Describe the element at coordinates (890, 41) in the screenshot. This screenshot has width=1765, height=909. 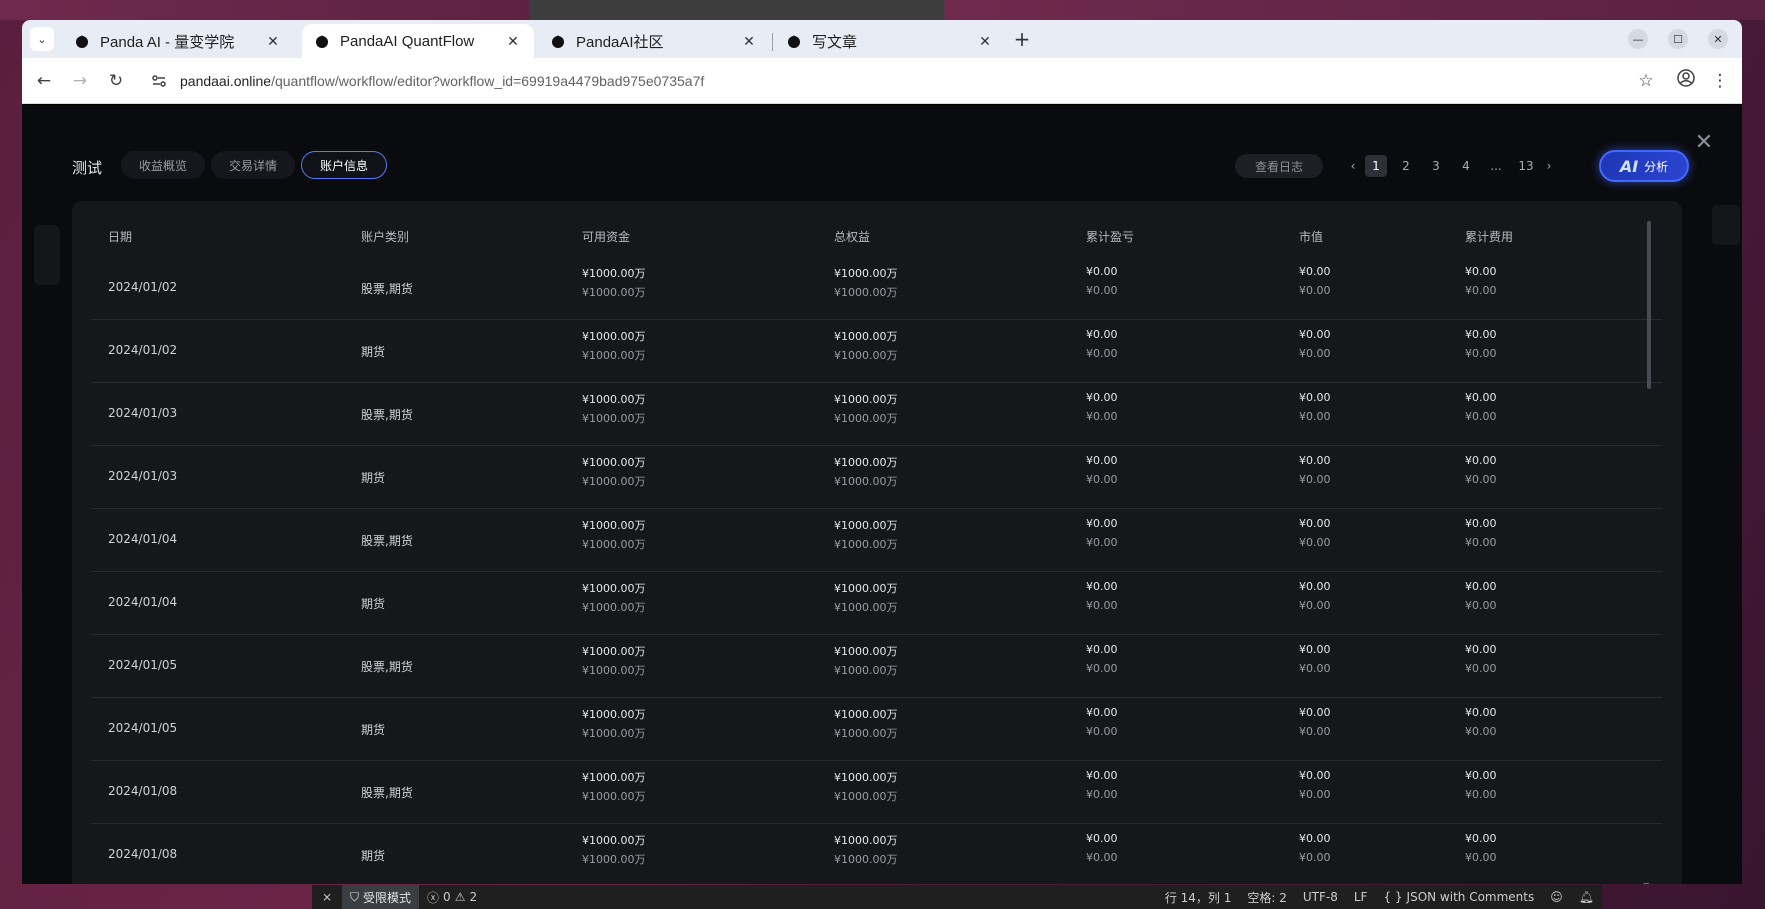
I see `tab-write-article: 写文章 ✕` at that location.